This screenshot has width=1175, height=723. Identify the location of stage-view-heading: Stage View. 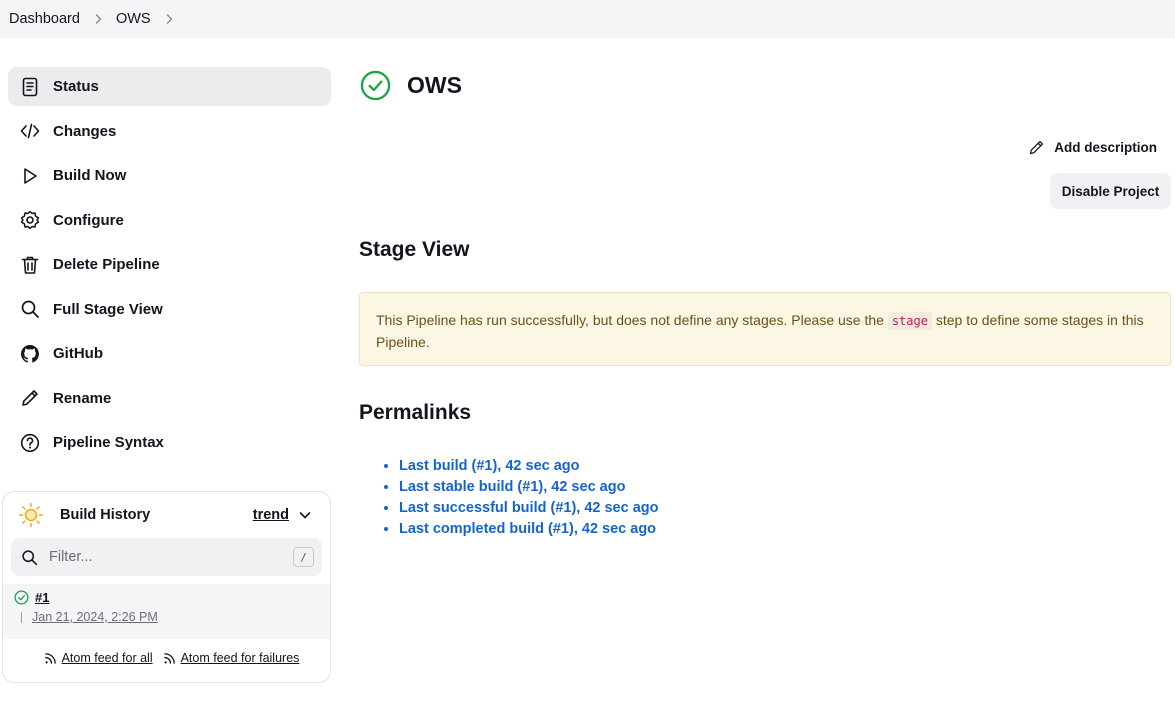
(414, 249).